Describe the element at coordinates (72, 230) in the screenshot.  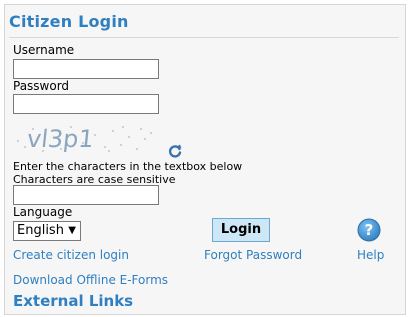
I see `chevron-down-icon: ▼` at that location.